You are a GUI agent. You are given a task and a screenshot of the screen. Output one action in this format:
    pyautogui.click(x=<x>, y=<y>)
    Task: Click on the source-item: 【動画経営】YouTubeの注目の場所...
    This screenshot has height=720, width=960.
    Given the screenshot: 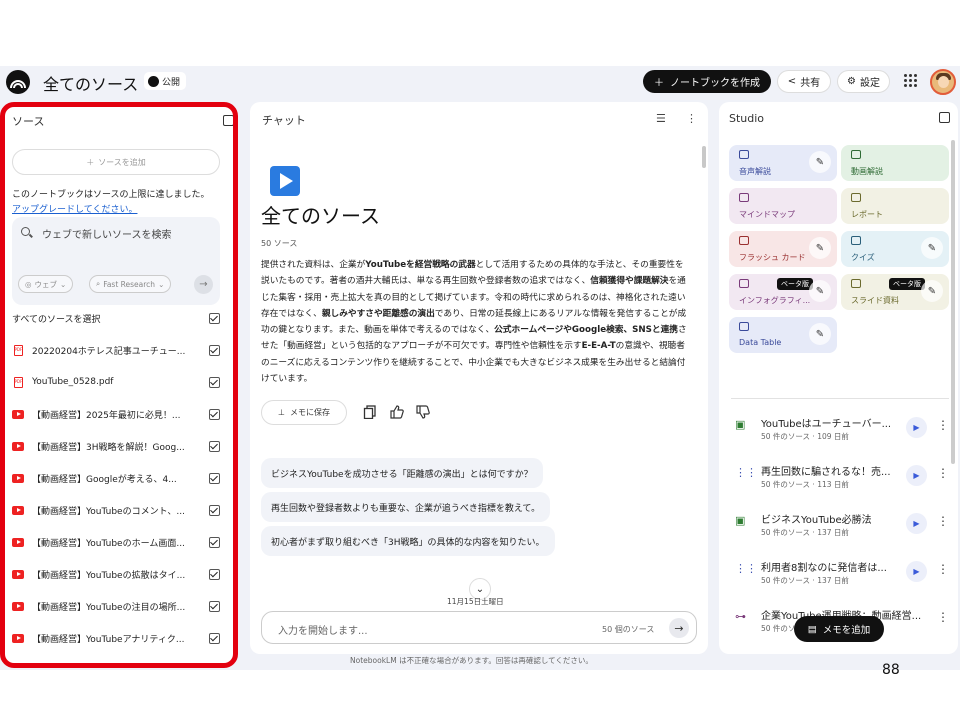 What is the action you would take?
    pyautogui.click(x=116, y=606)
    